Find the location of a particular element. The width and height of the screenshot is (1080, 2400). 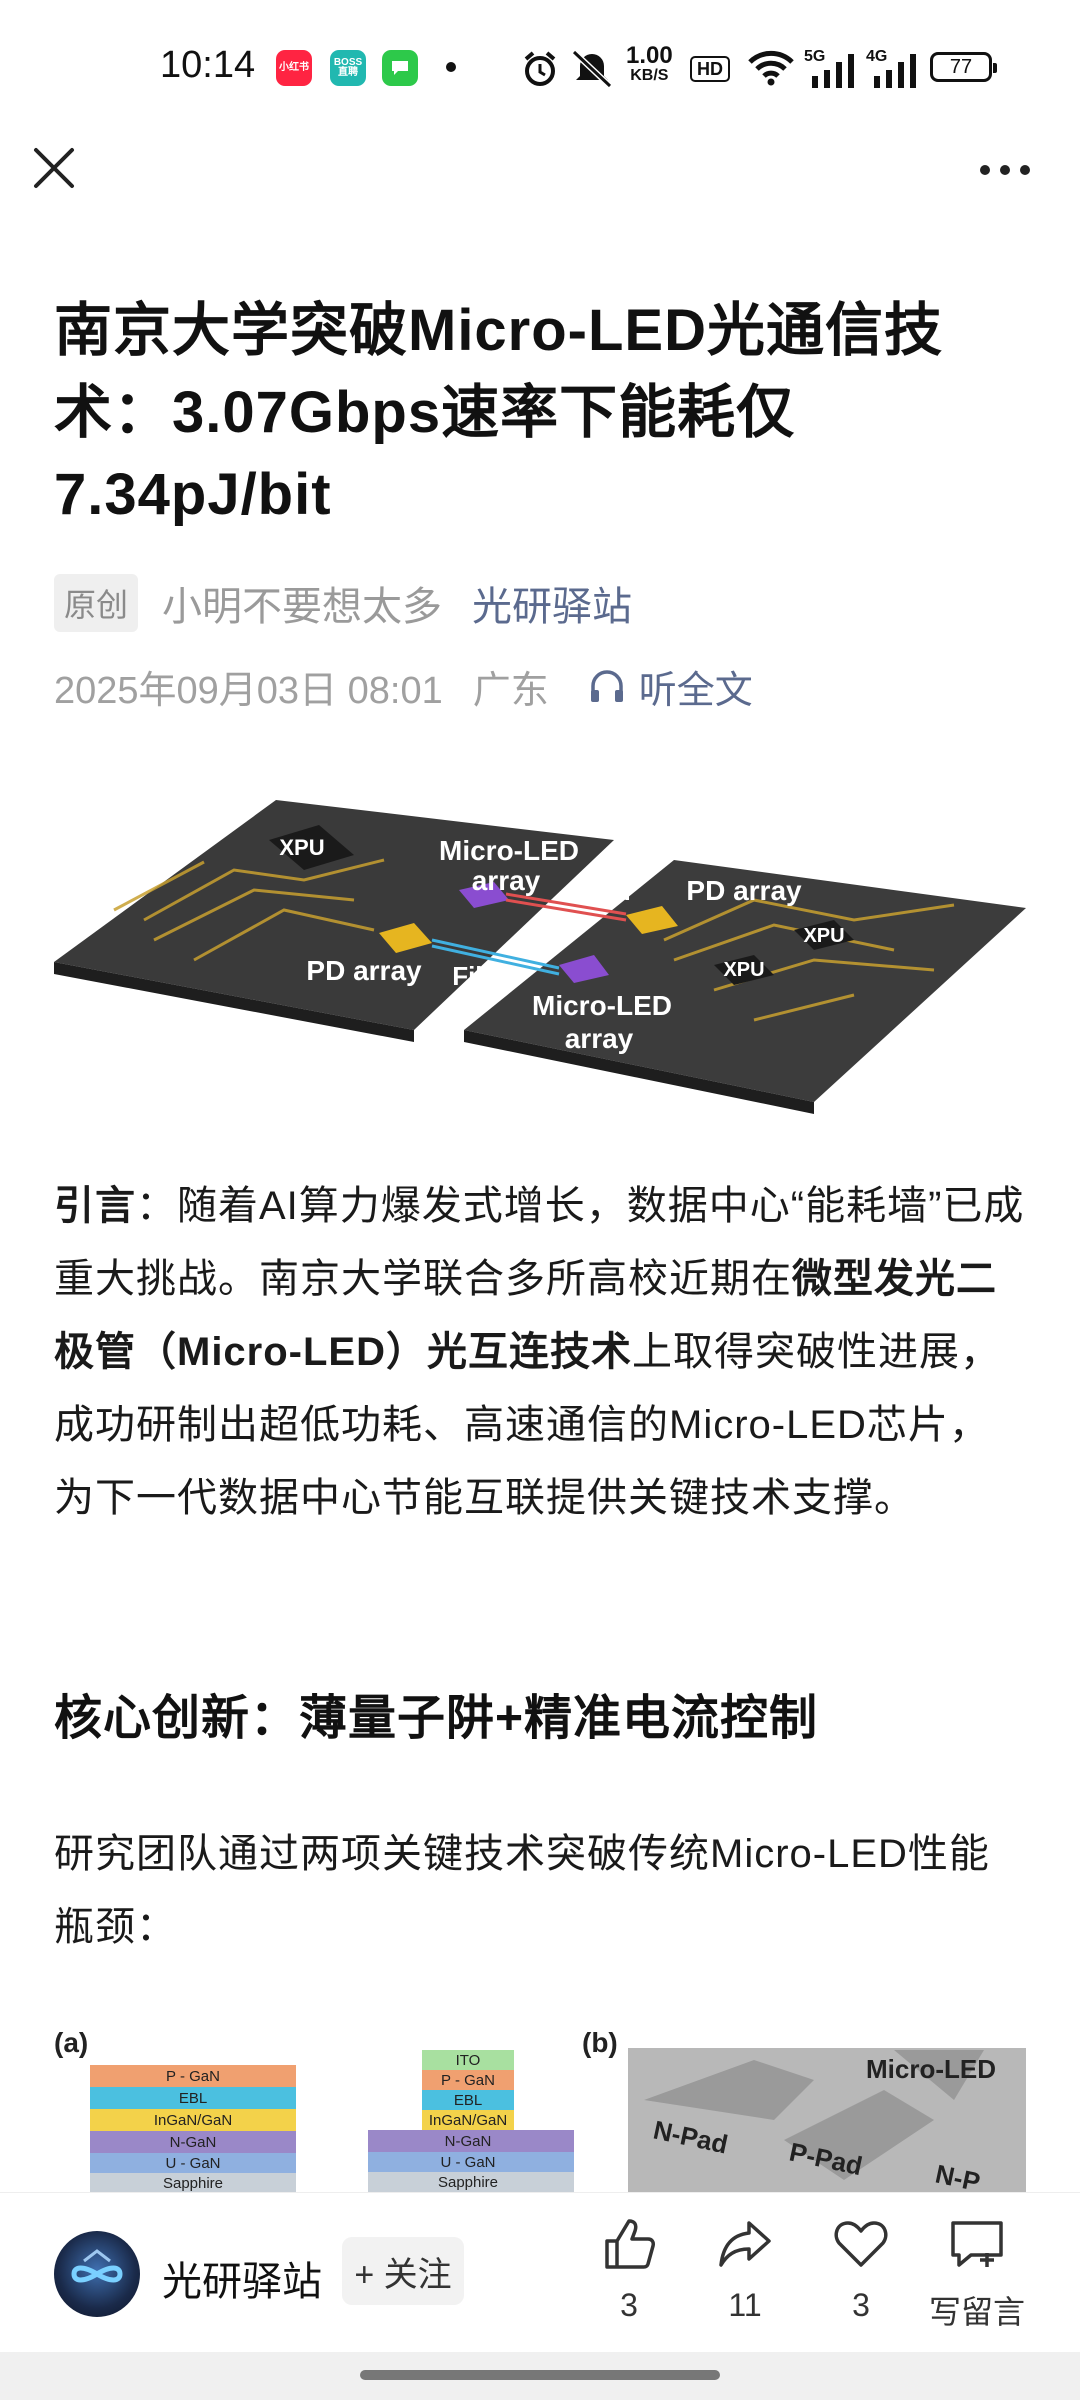

original-tag: 原创 is located at coordinates (96, 603).